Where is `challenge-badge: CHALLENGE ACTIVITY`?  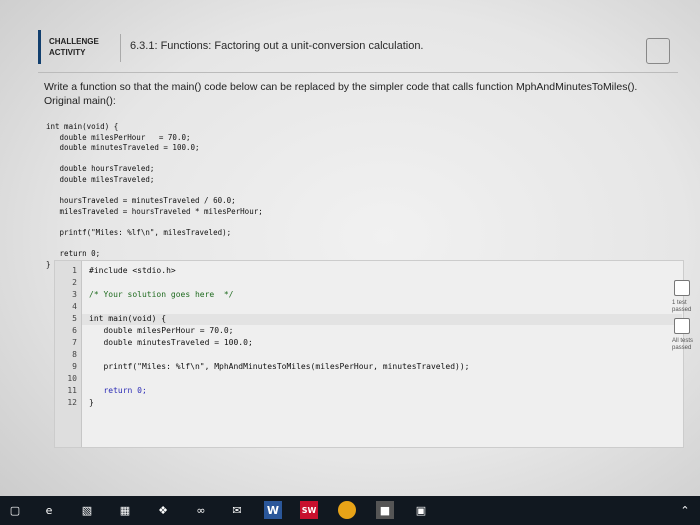
challenge-badge: CHALLENGE ACTIVITY is located at coordinates (74, 47).